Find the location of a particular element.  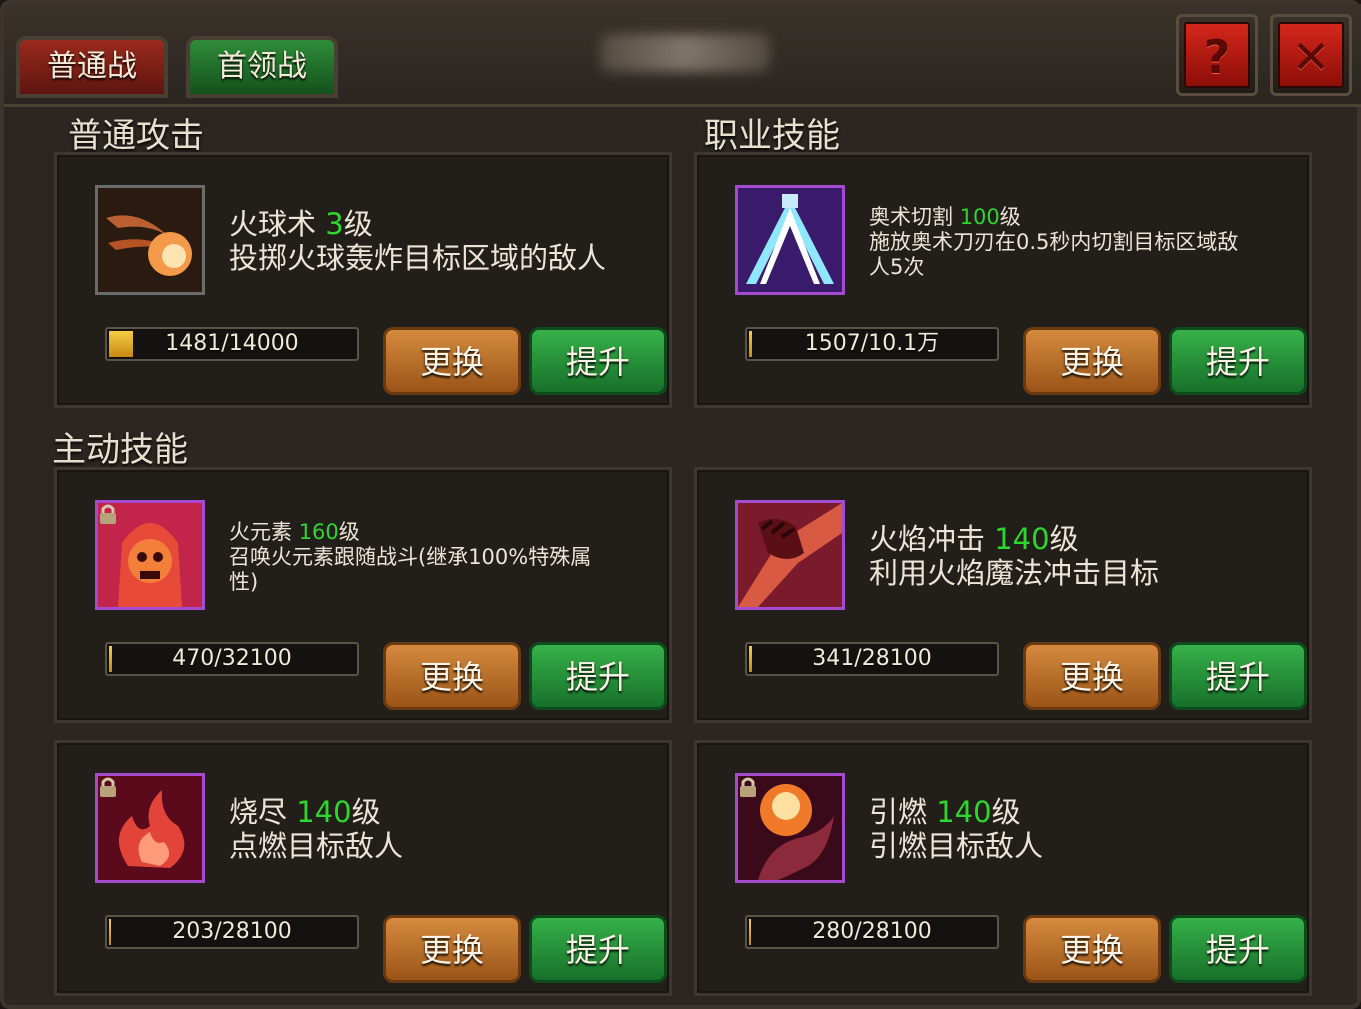

skill-name: 火球术 is located at coordinates (273, 224).